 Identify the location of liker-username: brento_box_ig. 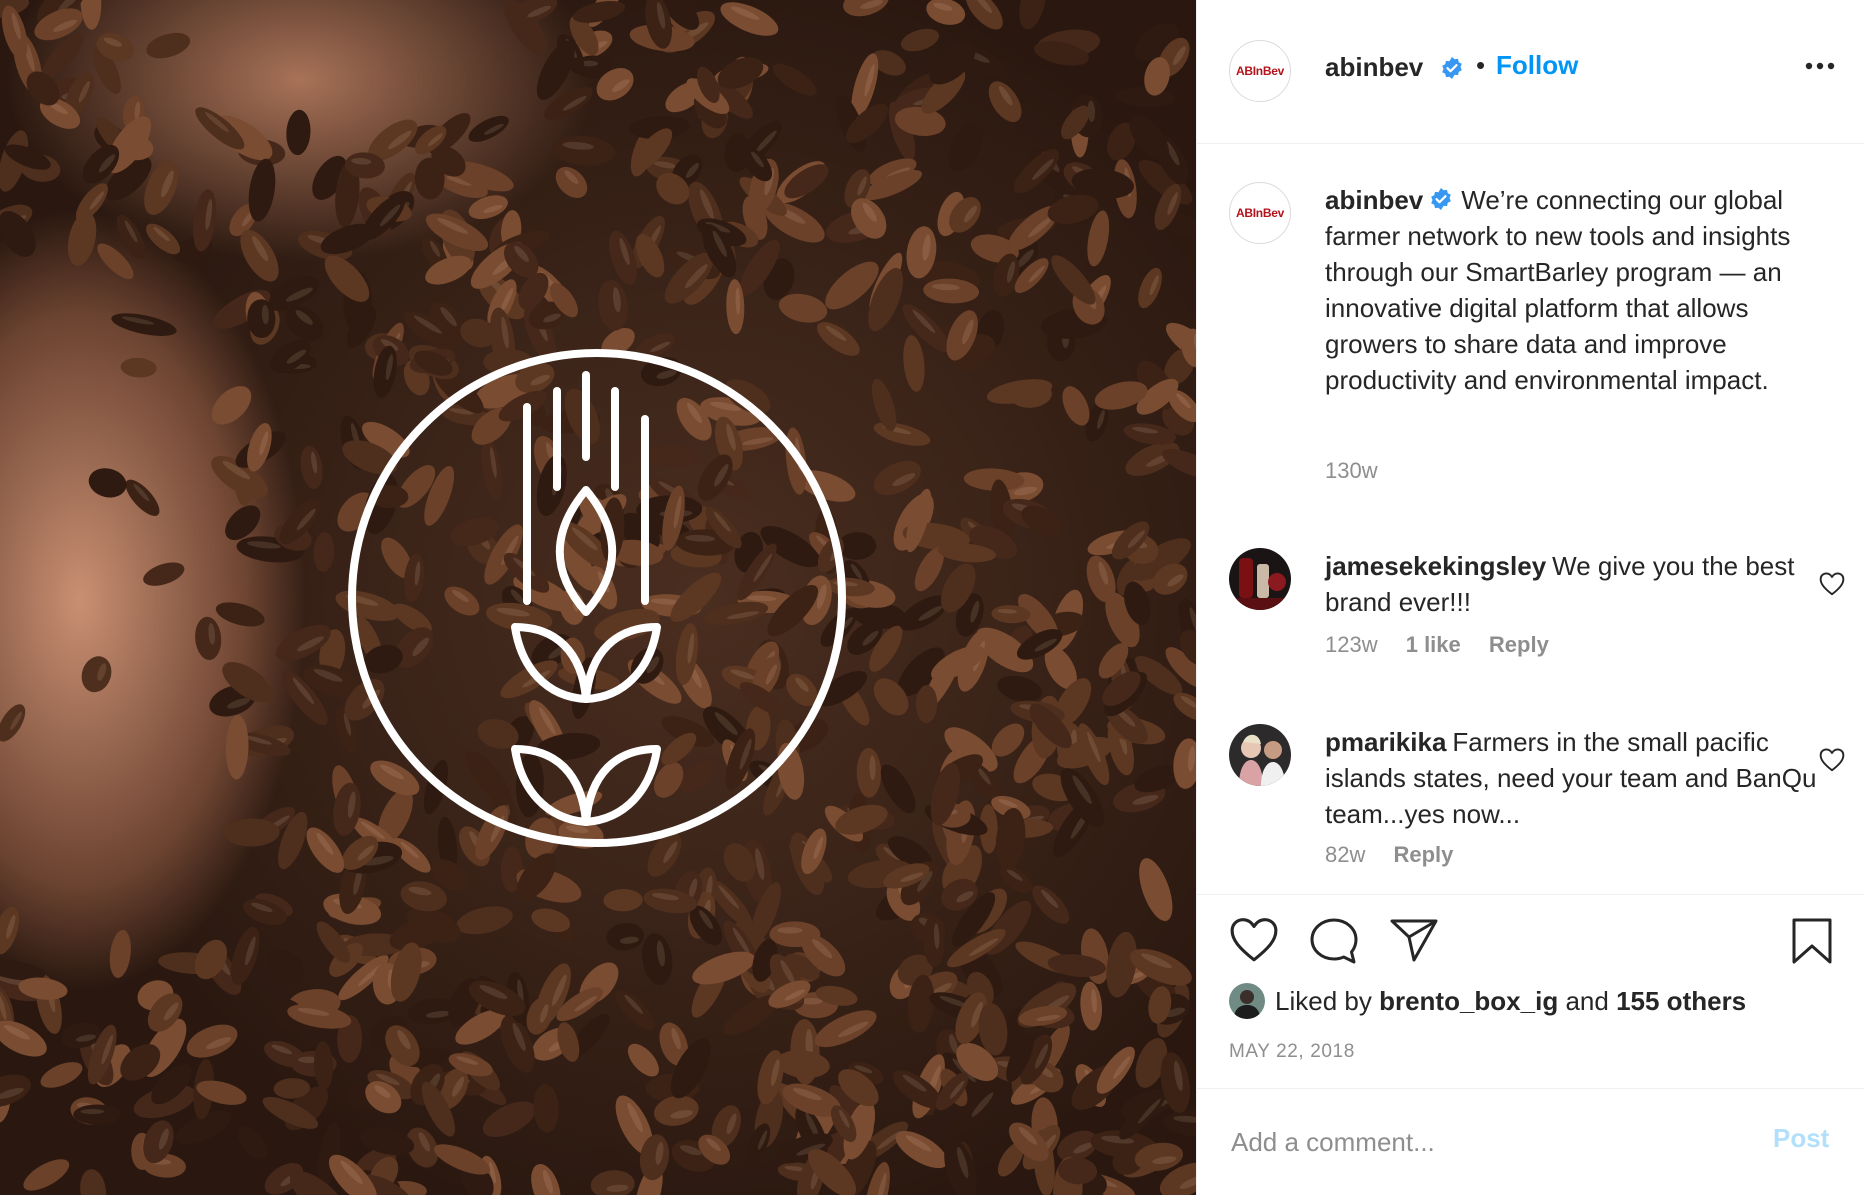
(1468, 1001).